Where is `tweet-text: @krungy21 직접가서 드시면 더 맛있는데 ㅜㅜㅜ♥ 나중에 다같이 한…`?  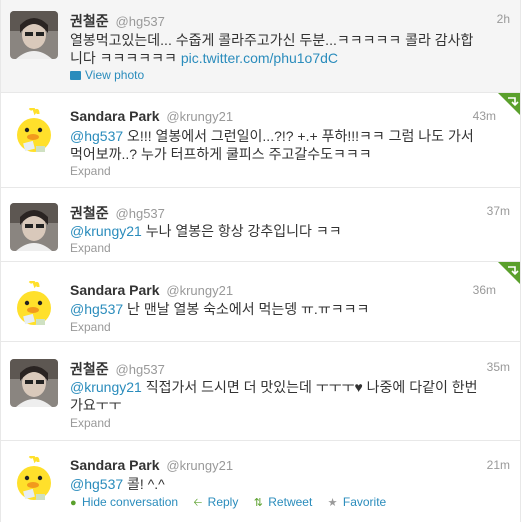 tweet-text: @krungy21 직접가서 드시면 더 맛있는데 ㅜㅜㅜ♥ 나중에 다같이 한… is located at coordinates (289, 396).